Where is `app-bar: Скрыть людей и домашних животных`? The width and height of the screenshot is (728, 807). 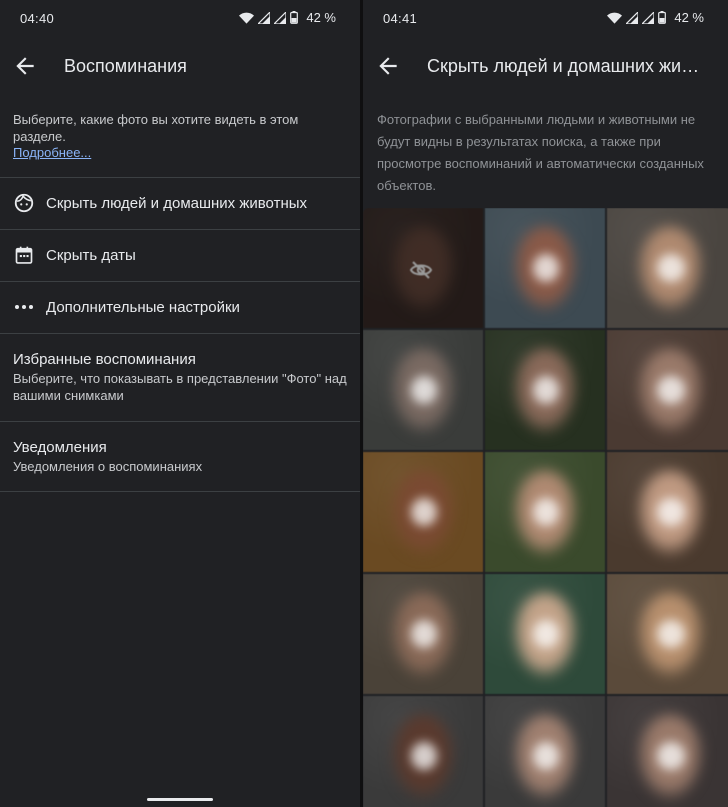 app-bar: Скрыть людей и домашних животных is located at coordinates (545, 66).